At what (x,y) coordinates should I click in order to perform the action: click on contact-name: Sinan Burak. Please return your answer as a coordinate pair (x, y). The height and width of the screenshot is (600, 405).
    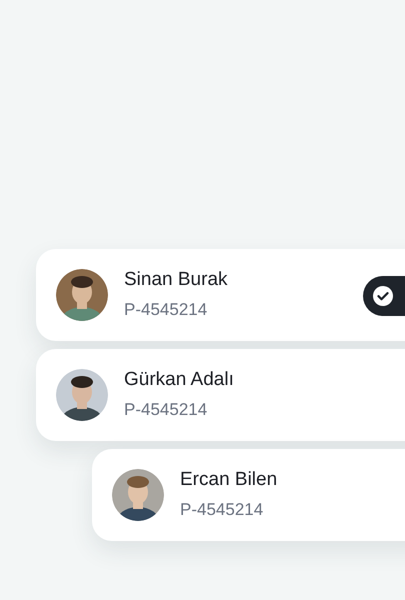
    Looking at the image, I should click on (176, 280).